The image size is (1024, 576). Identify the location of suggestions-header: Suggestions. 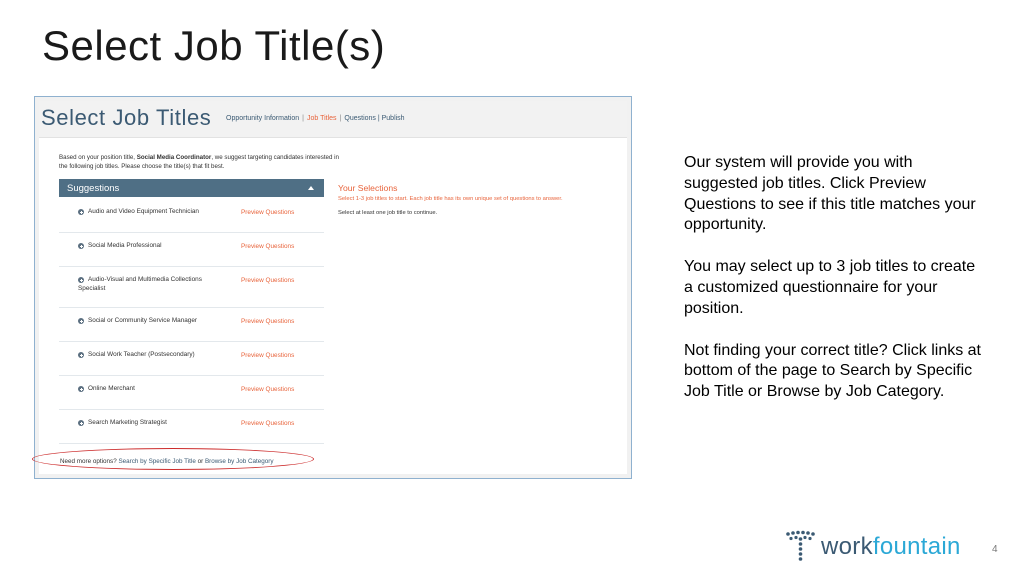
(191, 188).